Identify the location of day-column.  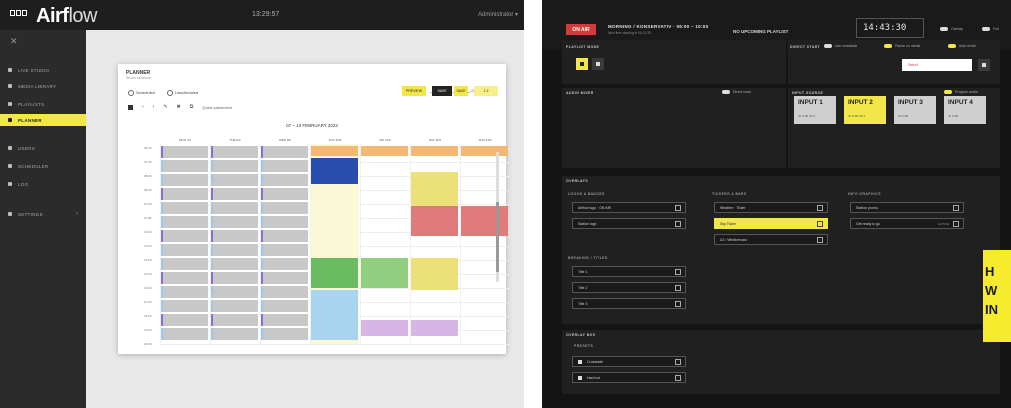
(384, 244).